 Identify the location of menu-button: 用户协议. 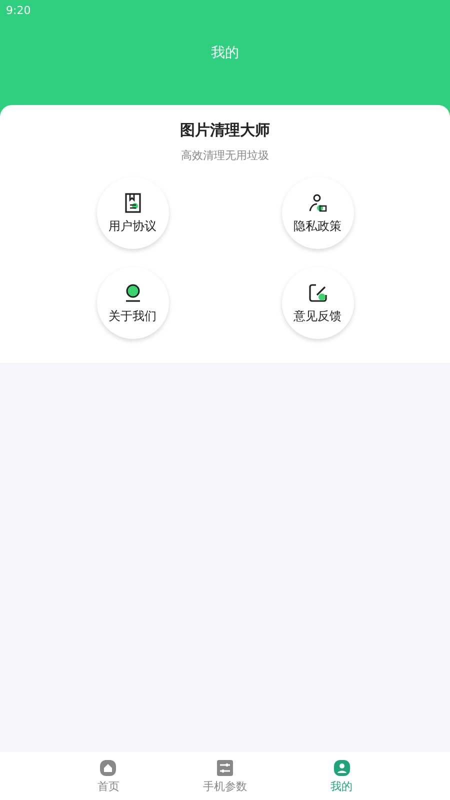
(132, 213).